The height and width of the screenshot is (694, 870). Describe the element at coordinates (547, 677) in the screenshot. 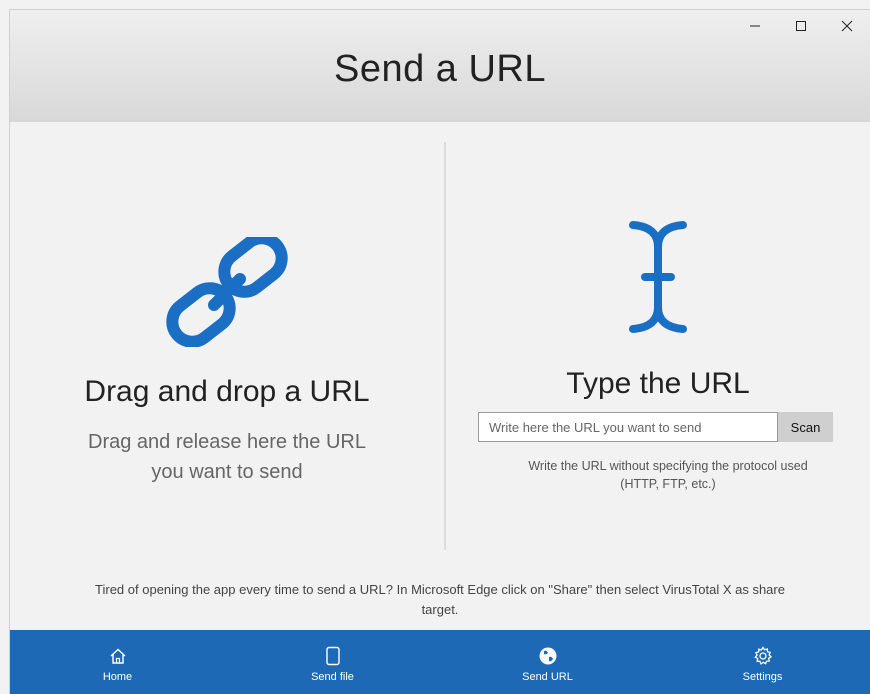

I see `nav-label-send-url: Send URL` at that location.